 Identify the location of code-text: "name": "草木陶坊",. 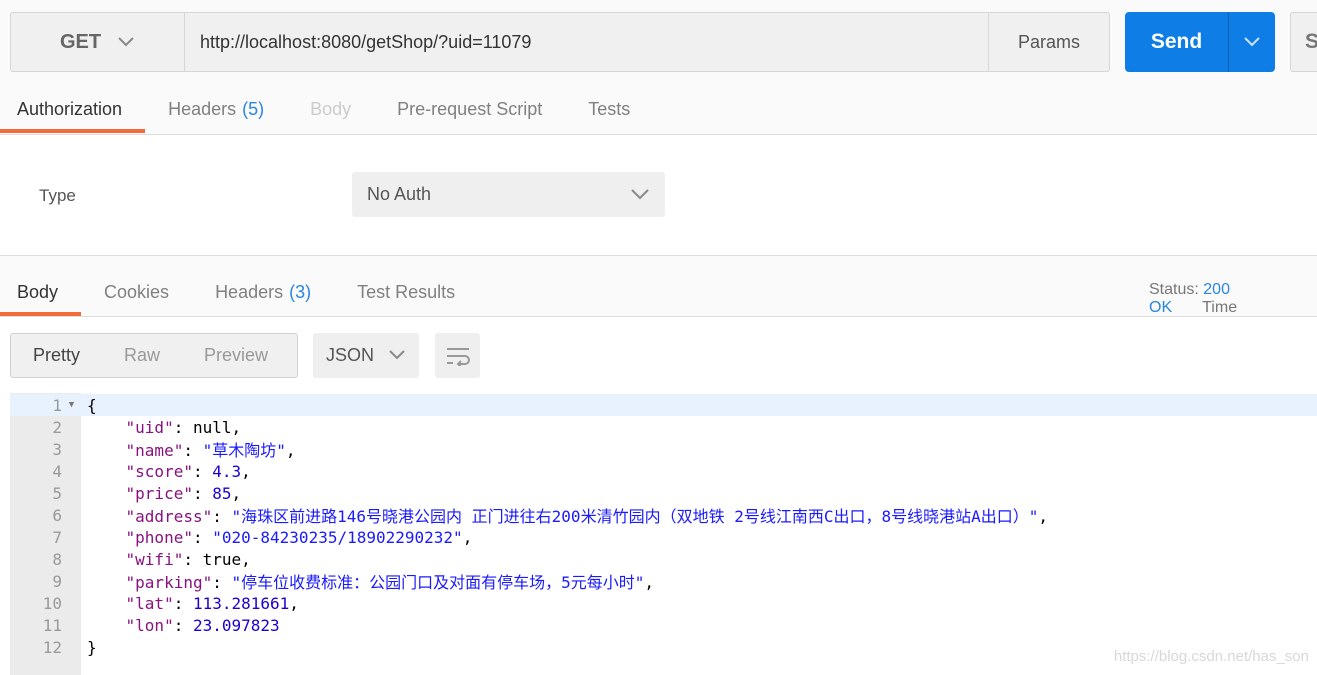
(188, 449).